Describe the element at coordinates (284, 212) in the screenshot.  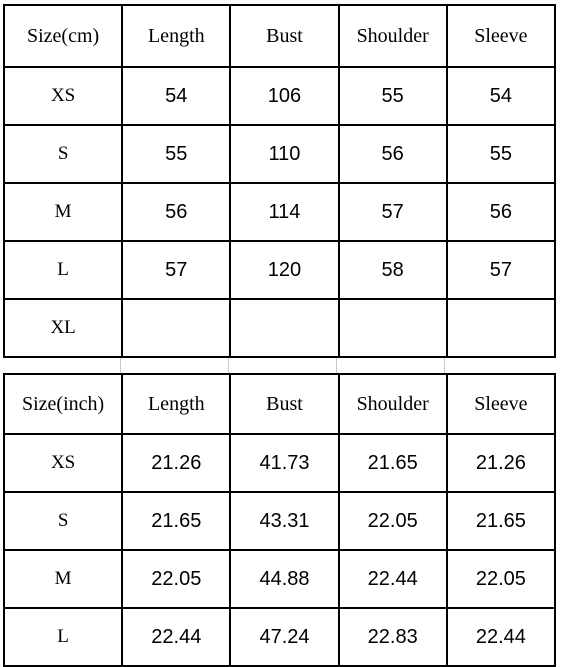
I see `cell-bust: 114` at that location.